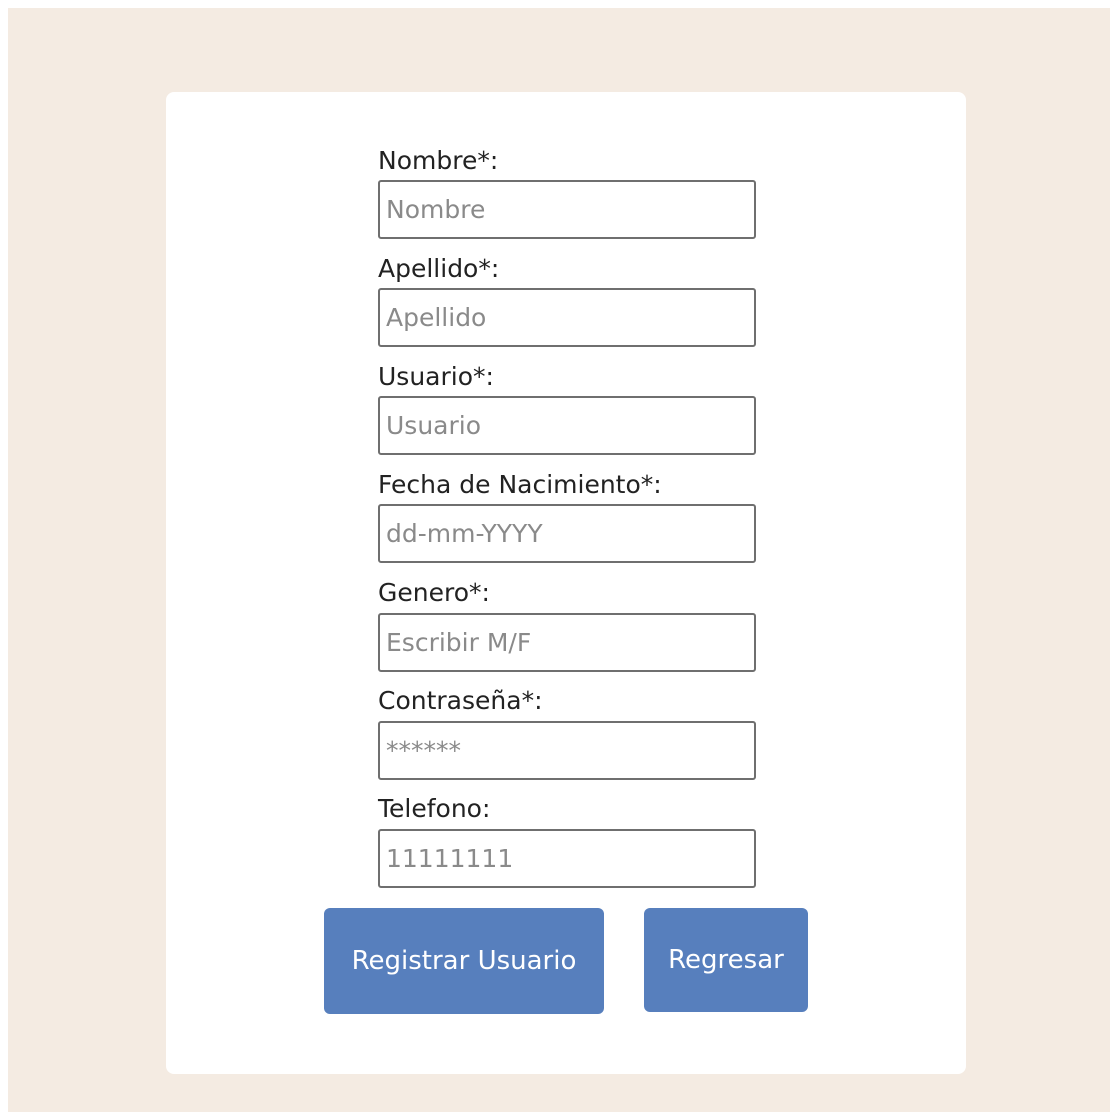 The image size is (1110, 1112). What do you see at coordinates (520, 484) in the screenshot?
I see `fecha-nacimiento-label: Fecha de Nacimiento*:` at bounding box center [520, 484].